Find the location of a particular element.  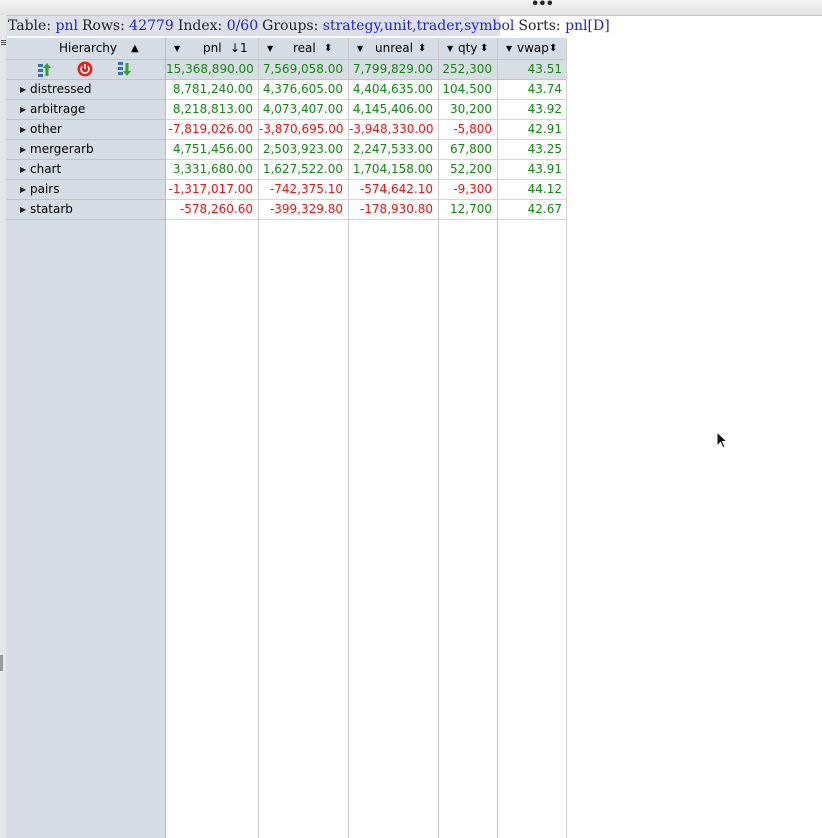

qty-header: ▼ qty ⬍ is located at coordinates (468, 49).